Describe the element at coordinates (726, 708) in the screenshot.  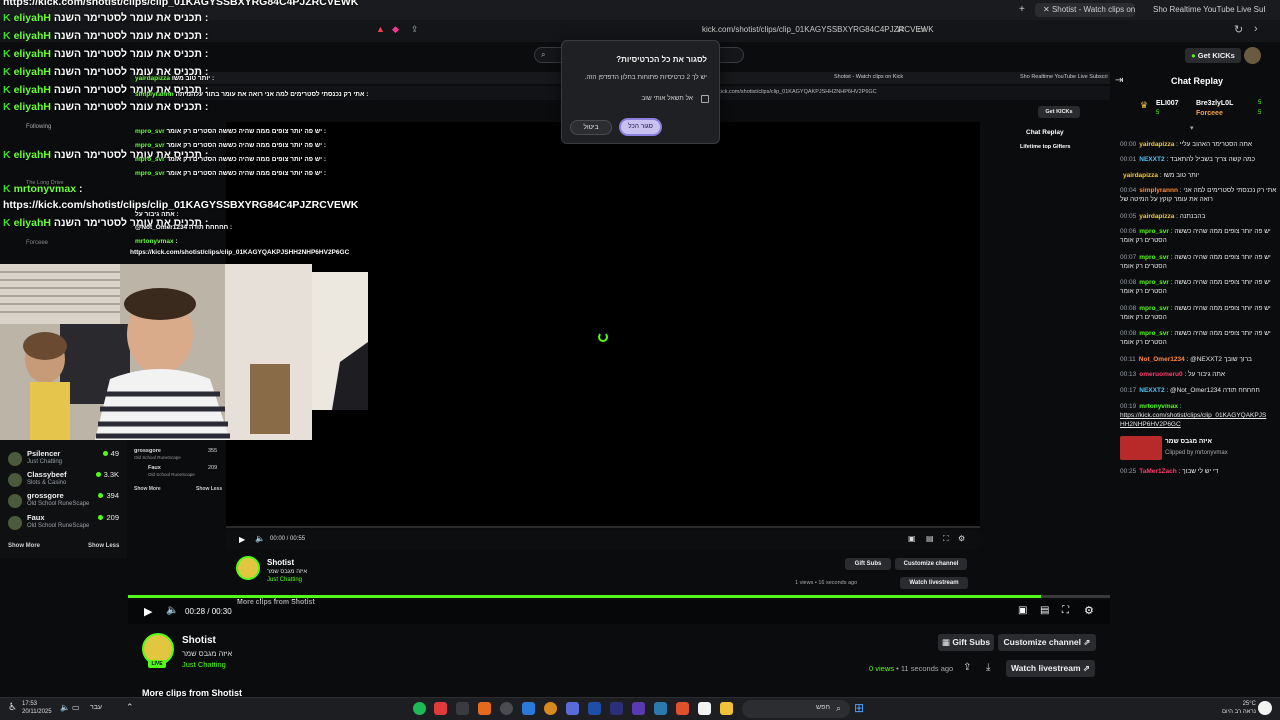
I see `file-explorer-icon` at that location.